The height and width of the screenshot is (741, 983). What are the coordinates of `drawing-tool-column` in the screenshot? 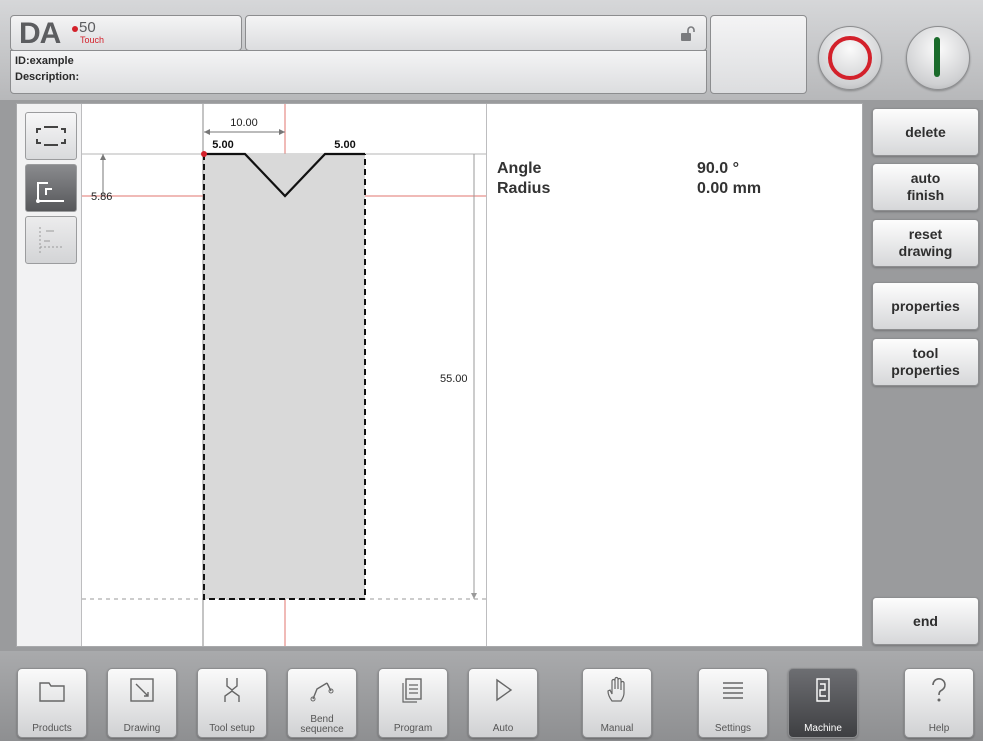 It's located at (49, 375).